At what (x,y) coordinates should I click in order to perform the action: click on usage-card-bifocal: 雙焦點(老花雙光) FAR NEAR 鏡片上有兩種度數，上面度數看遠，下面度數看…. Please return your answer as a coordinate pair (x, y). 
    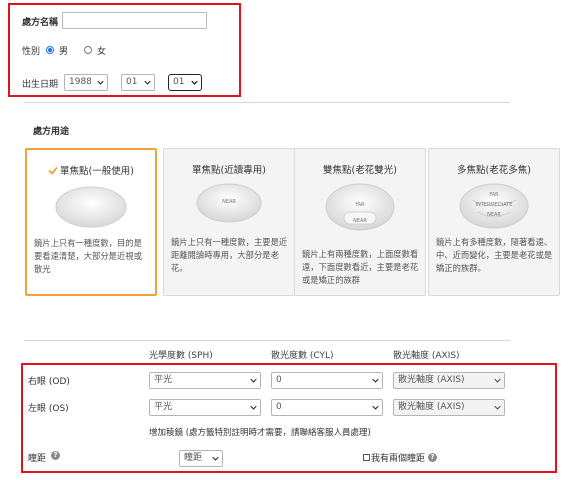
    Looking at the image, I should click on (360, 222).